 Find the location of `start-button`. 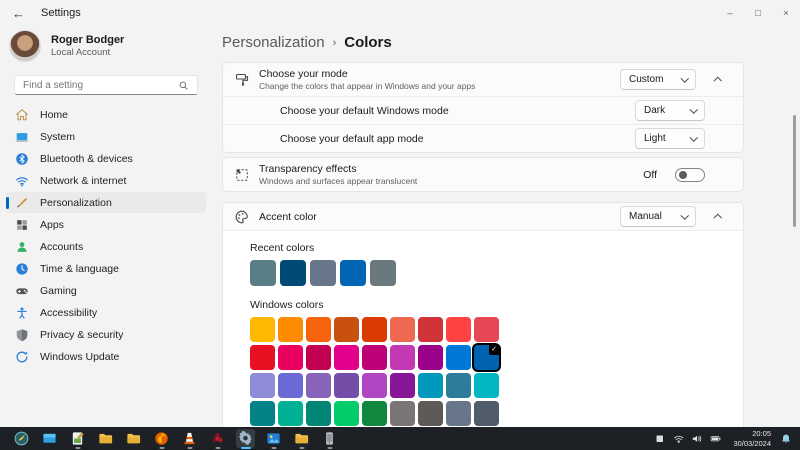

start-button is located at coordinates (21, 438).